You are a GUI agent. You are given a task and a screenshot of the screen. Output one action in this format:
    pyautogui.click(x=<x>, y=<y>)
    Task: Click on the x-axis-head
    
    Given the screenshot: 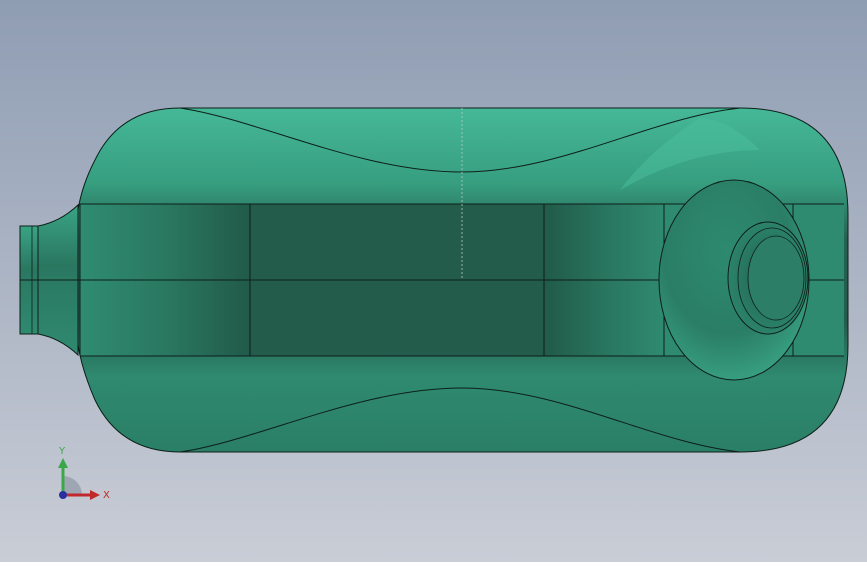 What is the action you would take?
    pyautogui.click(x=95, y=495)
    